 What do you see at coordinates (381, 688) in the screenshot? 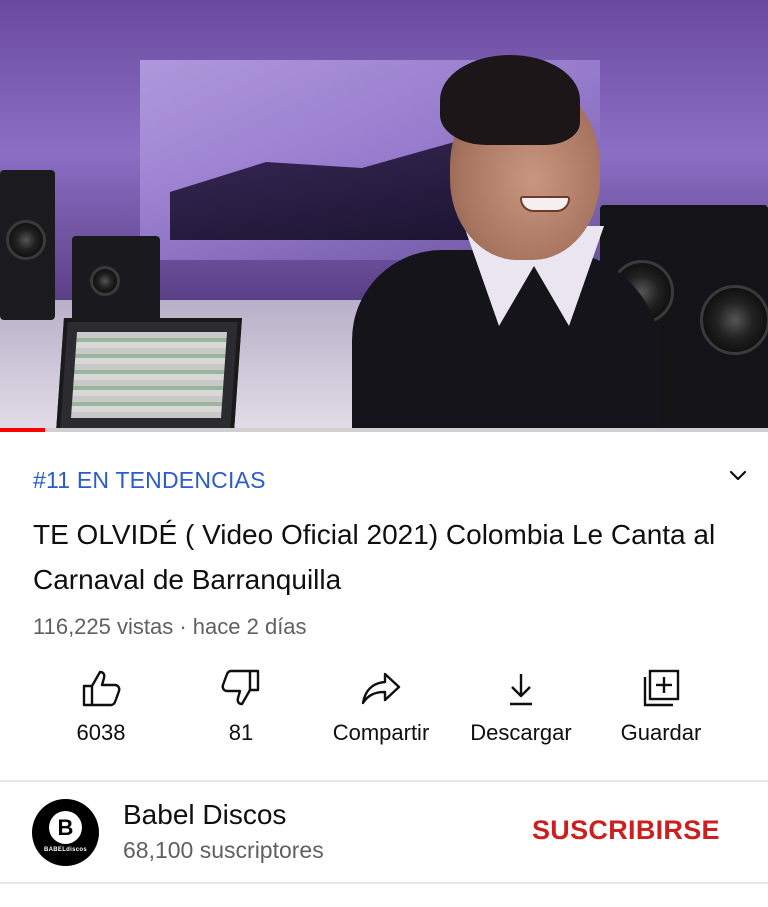
I see `share-arrow-icon` at bounding box center [381, 688].